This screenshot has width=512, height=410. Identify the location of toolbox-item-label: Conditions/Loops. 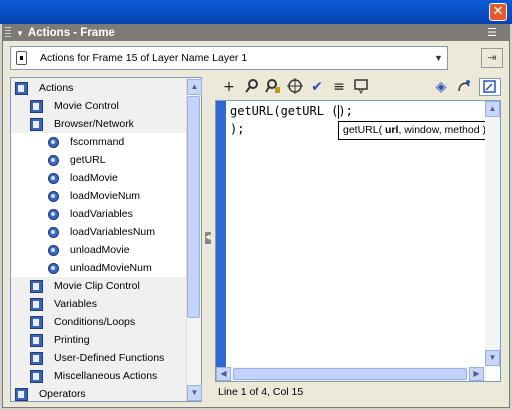
(95, 322).